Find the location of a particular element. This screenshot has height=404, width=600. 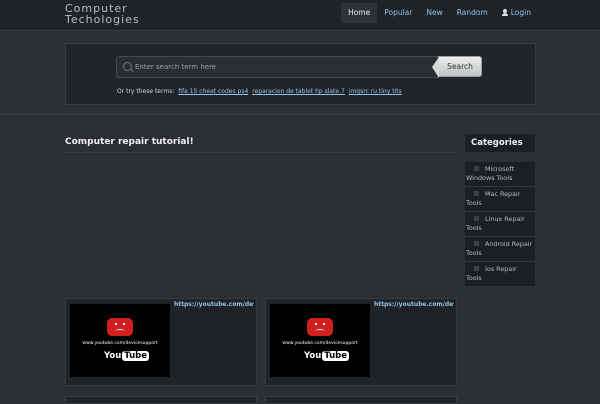

category-item: Linux Repair Tools is located at coordinates (500, 224).